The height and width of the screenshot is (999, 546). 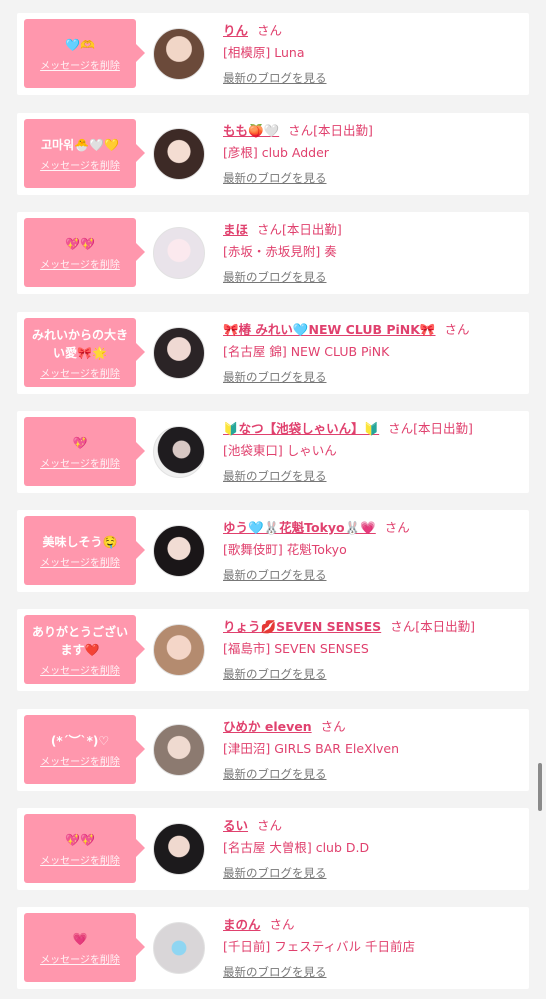 I want to click on shop-location: [津田沼] GIRLS BAR EleXlven, so click(x=311, y=748).